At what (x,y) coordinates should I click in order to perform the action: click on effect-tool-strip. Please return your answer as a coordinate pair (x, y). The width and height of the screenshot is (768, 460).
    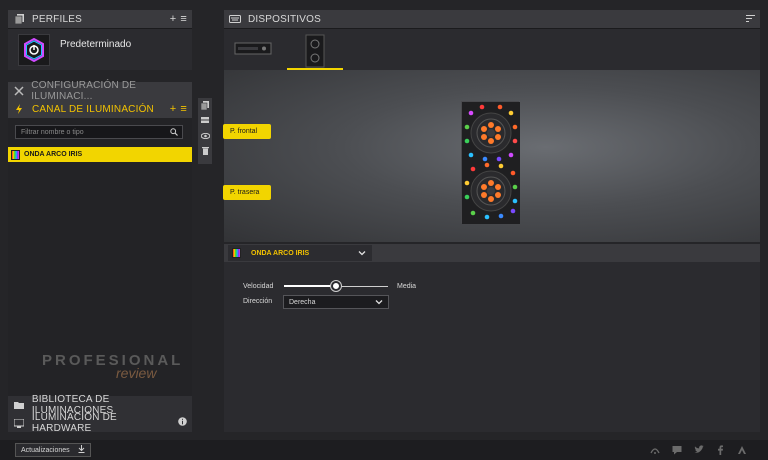
    Looking at the image, I should click on (205, 131).